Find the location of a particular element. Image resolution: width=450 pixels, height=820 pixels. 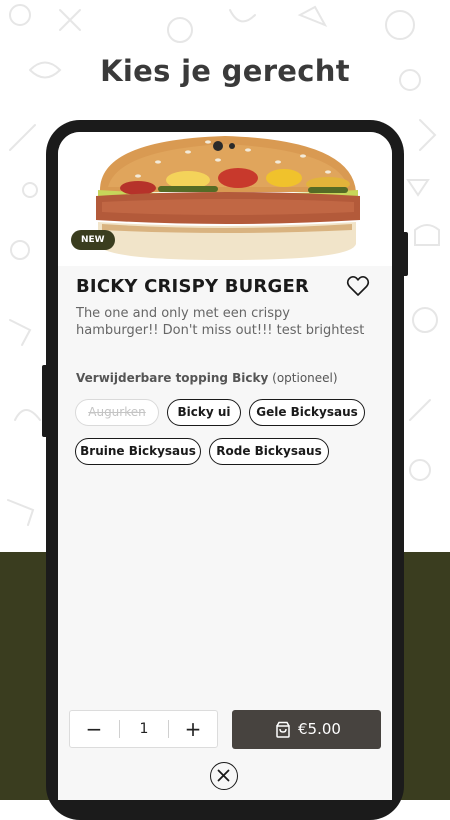

close-icon is located at coordinates (223, 775).